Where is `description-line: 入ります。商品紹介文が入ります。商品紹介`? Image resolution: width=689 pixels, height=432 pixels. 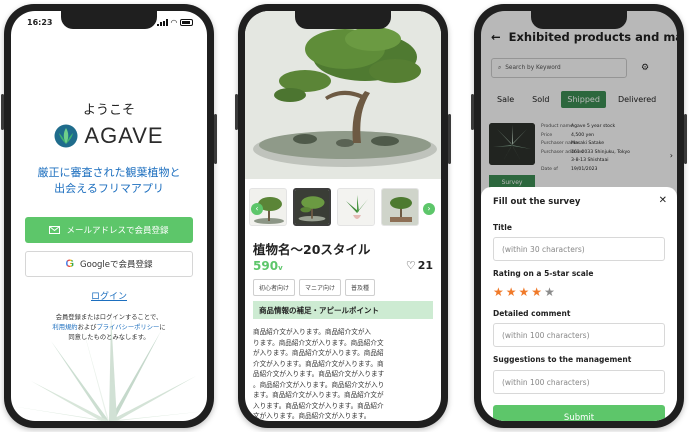 description-line: 入ります。商品紹介文が入ります。商品紹介 is located at coordinates (318, 405).